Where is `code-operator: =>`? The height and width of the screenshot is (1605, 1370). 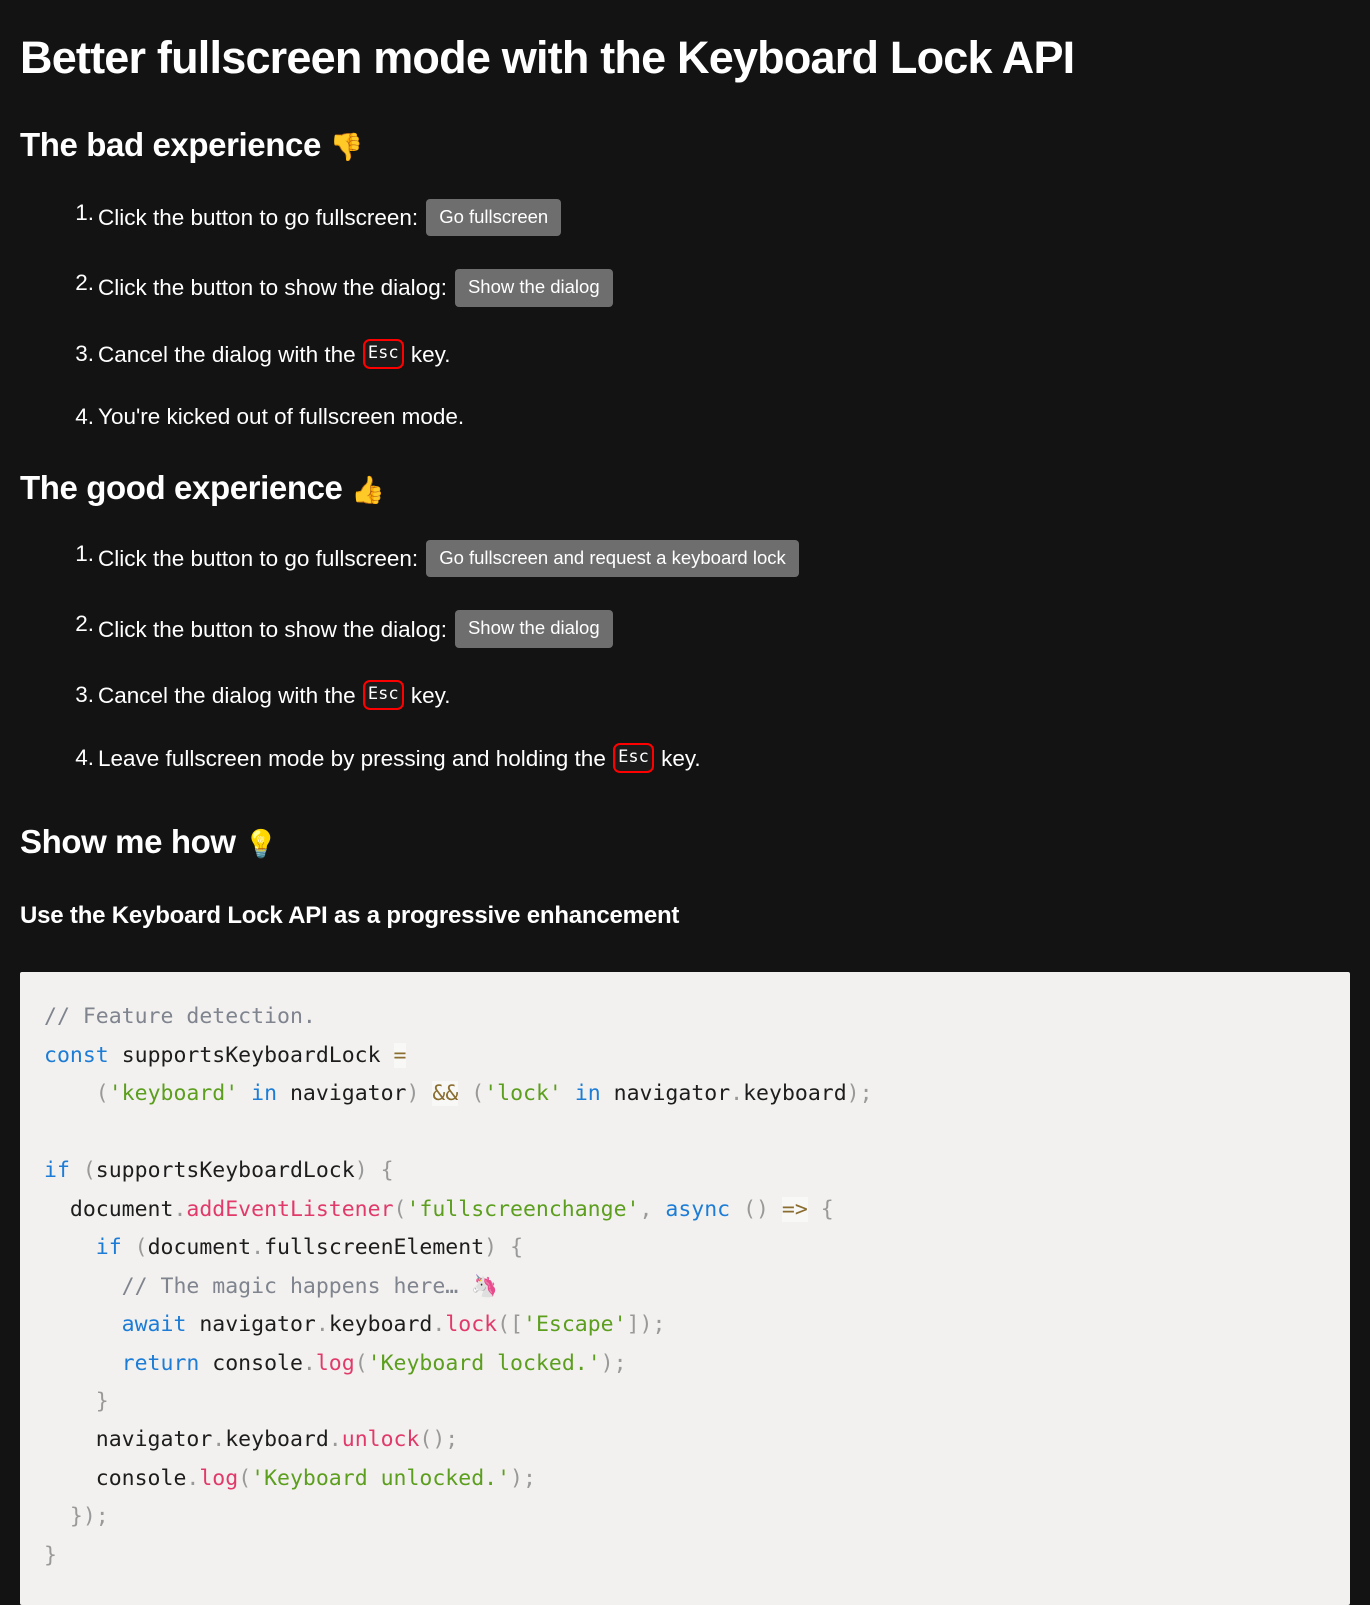
code-operator: => is located at coordinates (794, 1209).